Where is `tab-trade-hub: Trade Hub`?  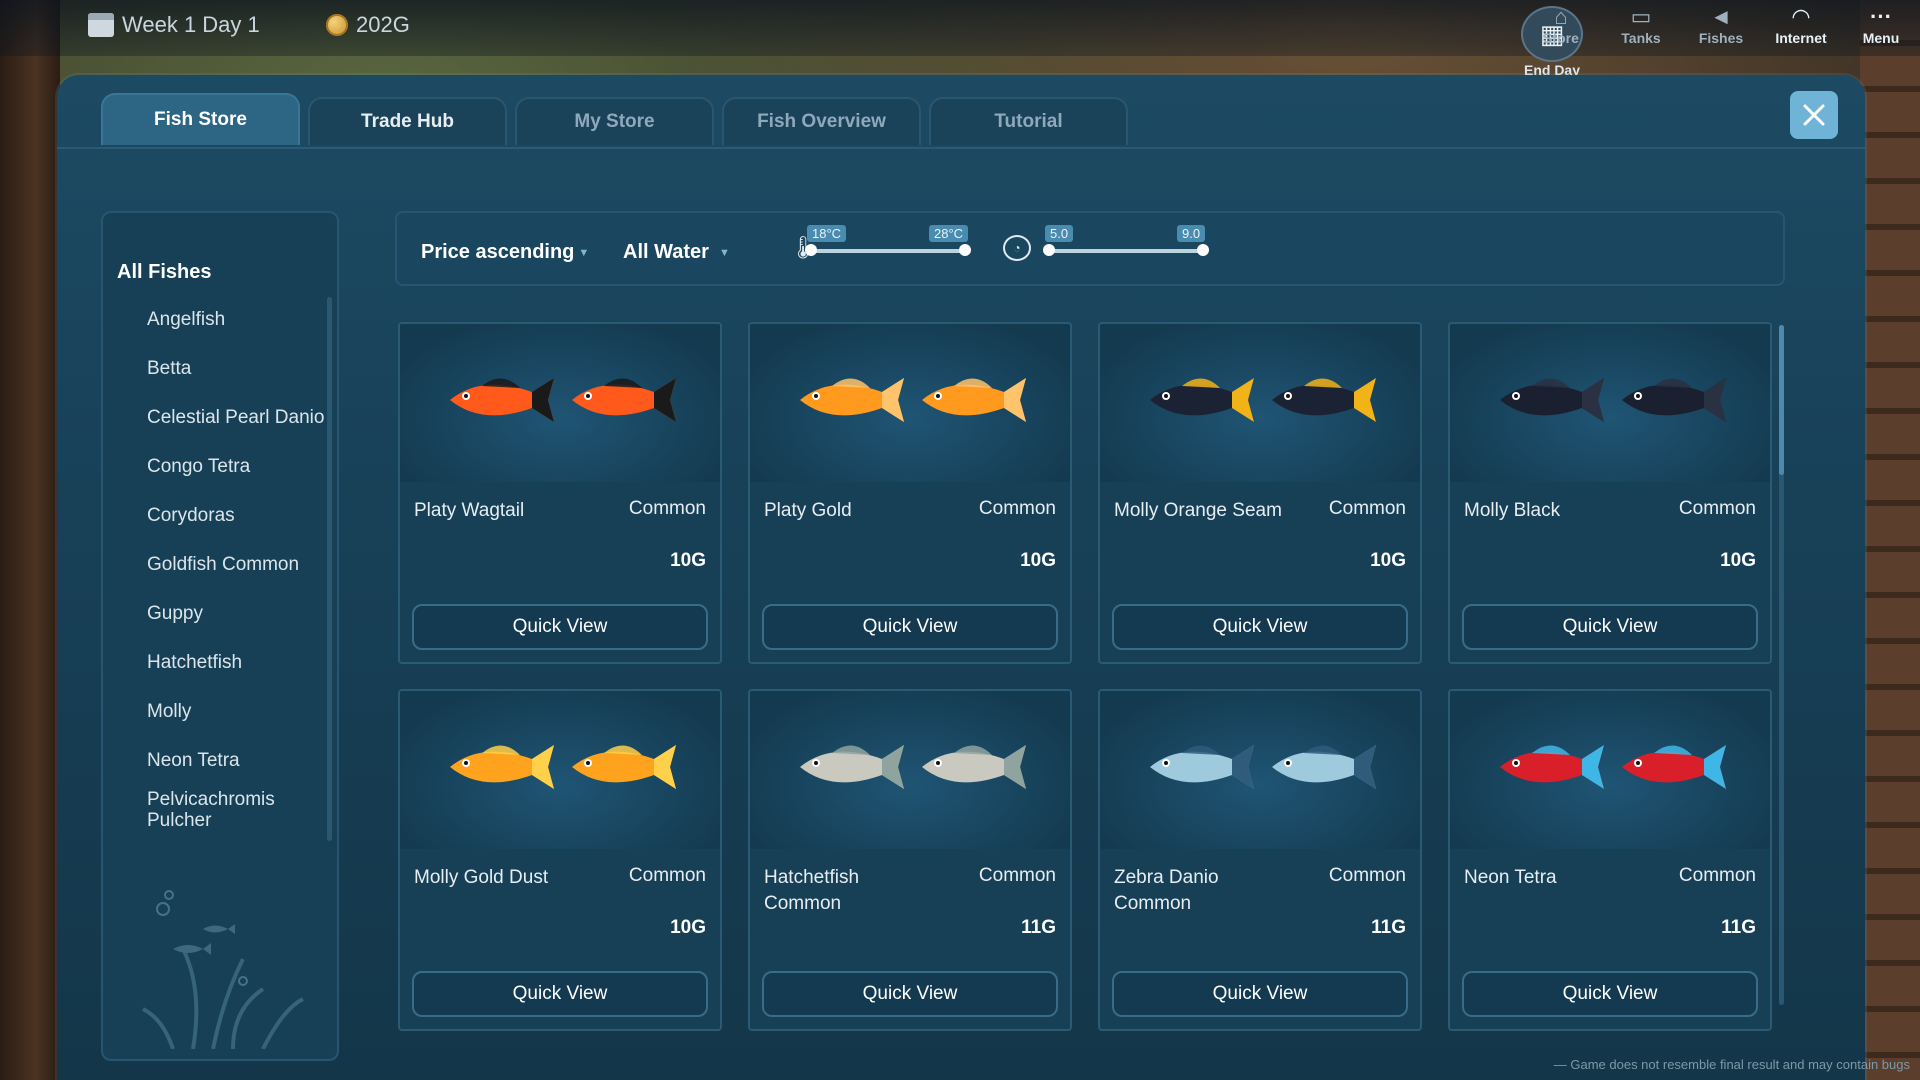
tab-trade-hub: Trade Hub is located at coordinates (407, 121).